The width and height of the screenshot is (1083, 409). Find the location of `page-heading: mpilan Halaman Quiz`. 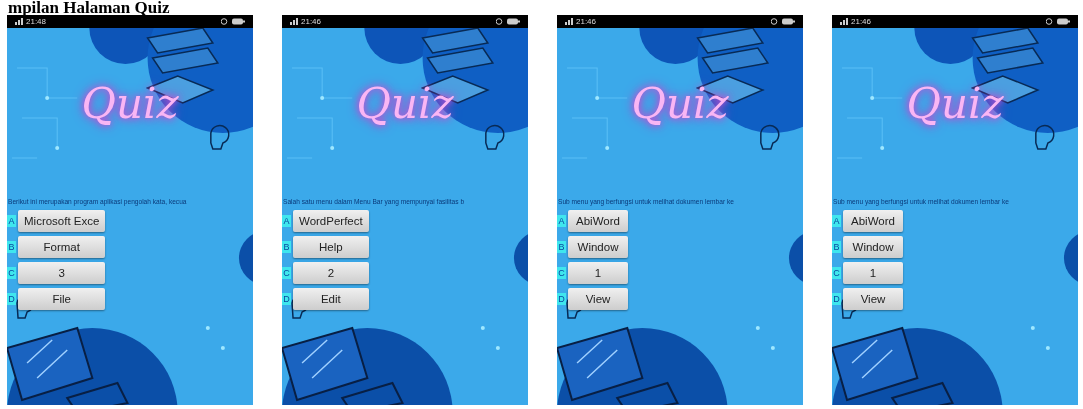

page-heading: mpilan Halaman Quiz is located at coordinates (89, 7).